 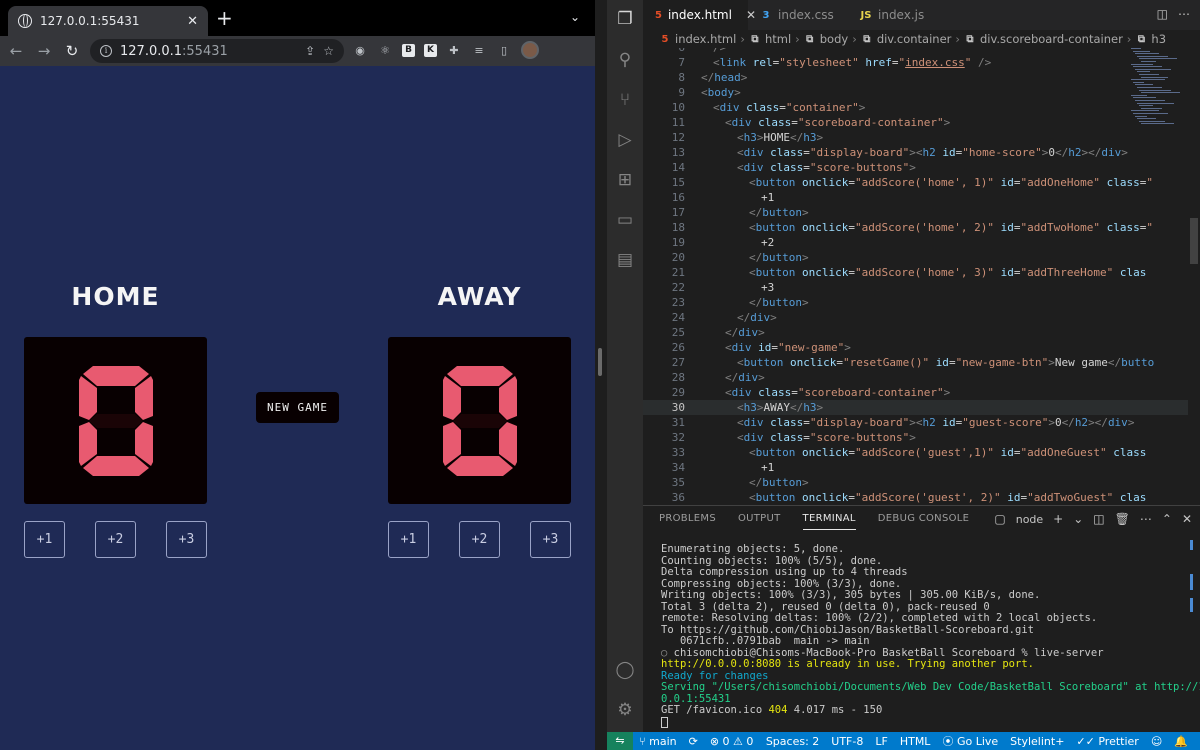 What do you see at coordinates (625, 60) in the screenshot?
I see `search-icon: ⚲` at bounding box center [625, 60].